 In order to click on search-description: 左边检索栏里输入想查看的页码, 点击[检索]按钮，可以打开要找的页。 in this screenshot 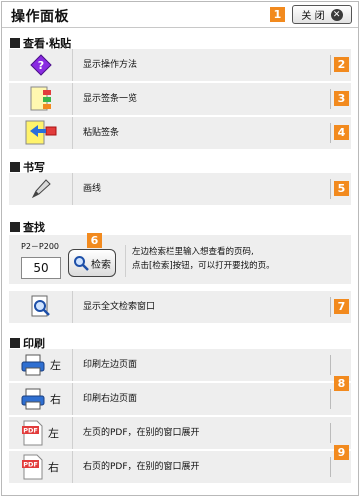, I will do `click(200, 261)`.